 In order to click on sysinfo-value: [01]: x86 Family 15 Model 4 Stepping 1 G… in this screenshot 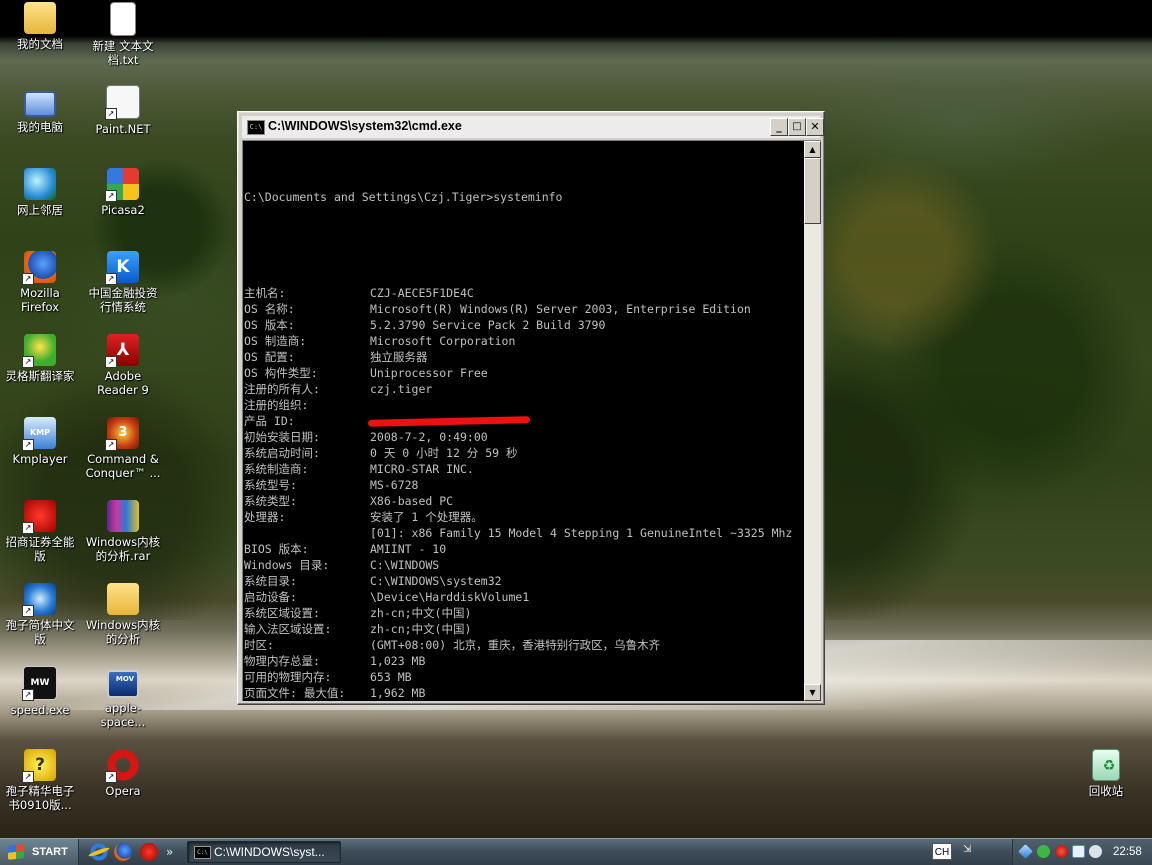, I will do `click(581, 533)`.